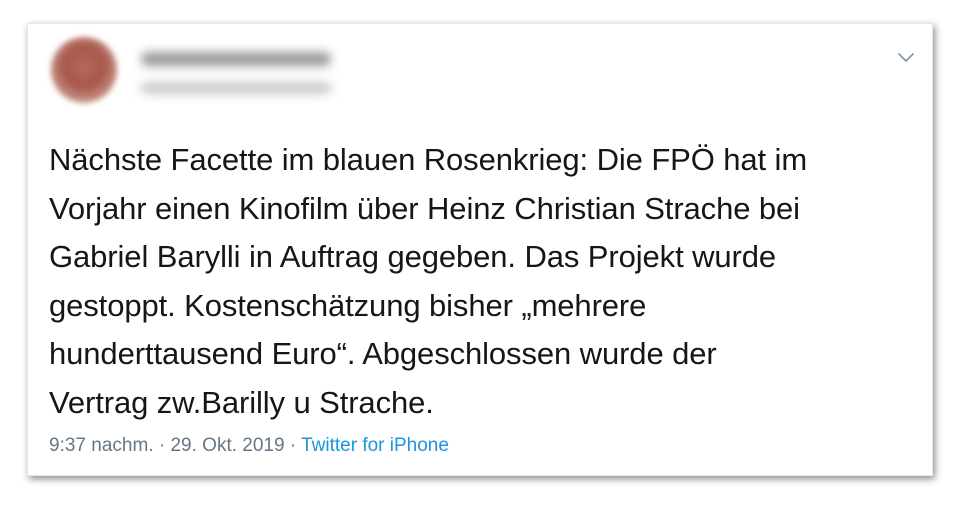 The width and height of the screenshot is (960, 508). Describe the element at coordinates (906, 57) in the screenshot. I see `chevron-down-icon` at that location.